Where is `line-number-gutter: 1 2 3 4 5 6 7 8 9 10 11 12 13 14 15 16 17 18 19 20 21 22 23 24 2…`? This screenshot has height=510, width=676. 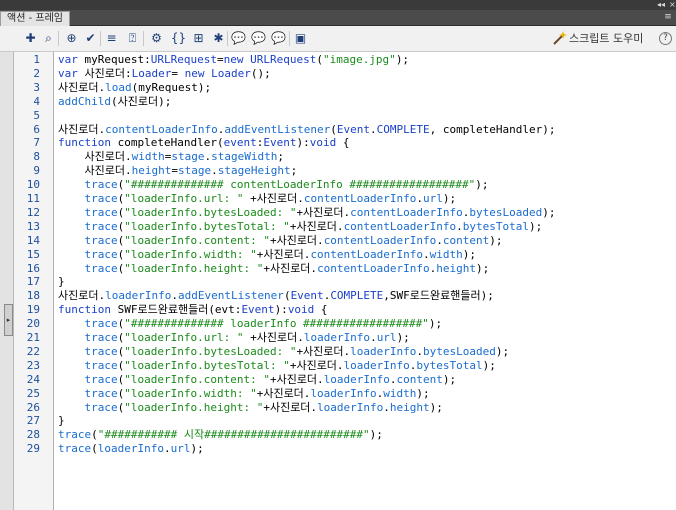
line-number-gutter: 1 2 3 4 5 6 7 8 9 10 11 12 13 14 15 16 17 18 19 20 21 22 23 24 2… is located at coordinates (34, 281).